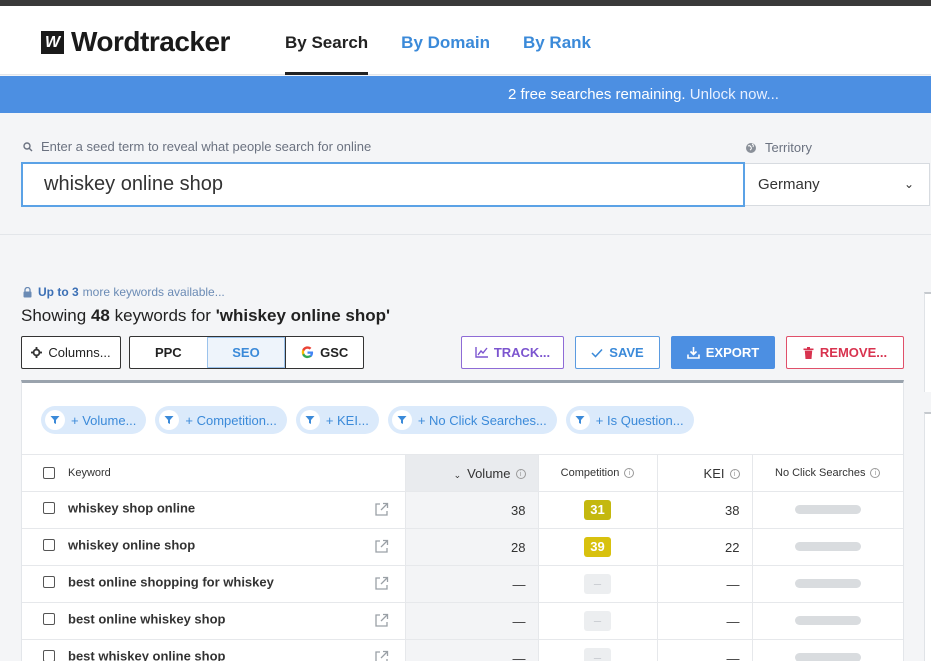  I want to click on tab-by-search: By Search, so click(327, 40).